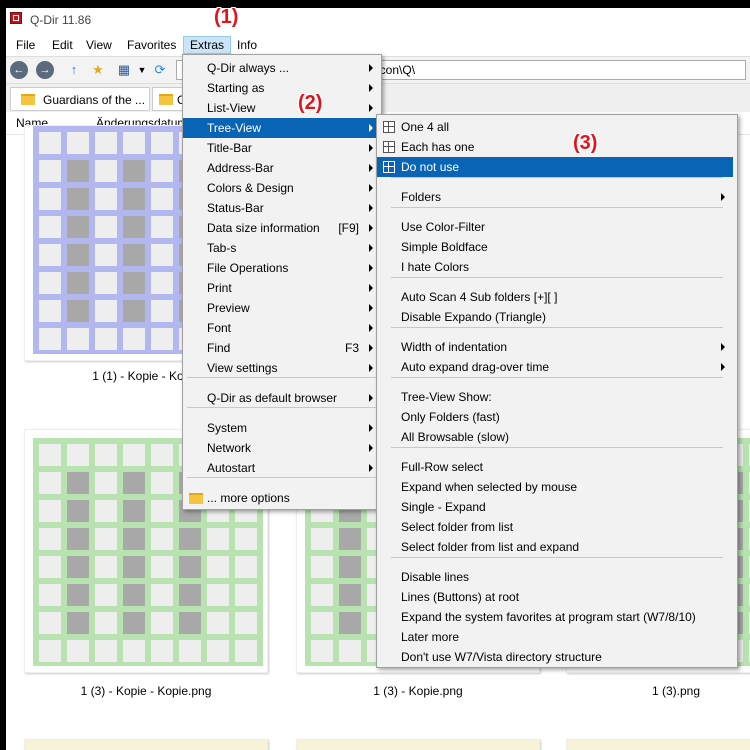  Describe the element at coordinates (351, 348) in the screenshot. I see `menu-item-shortcut: F3` at that location.